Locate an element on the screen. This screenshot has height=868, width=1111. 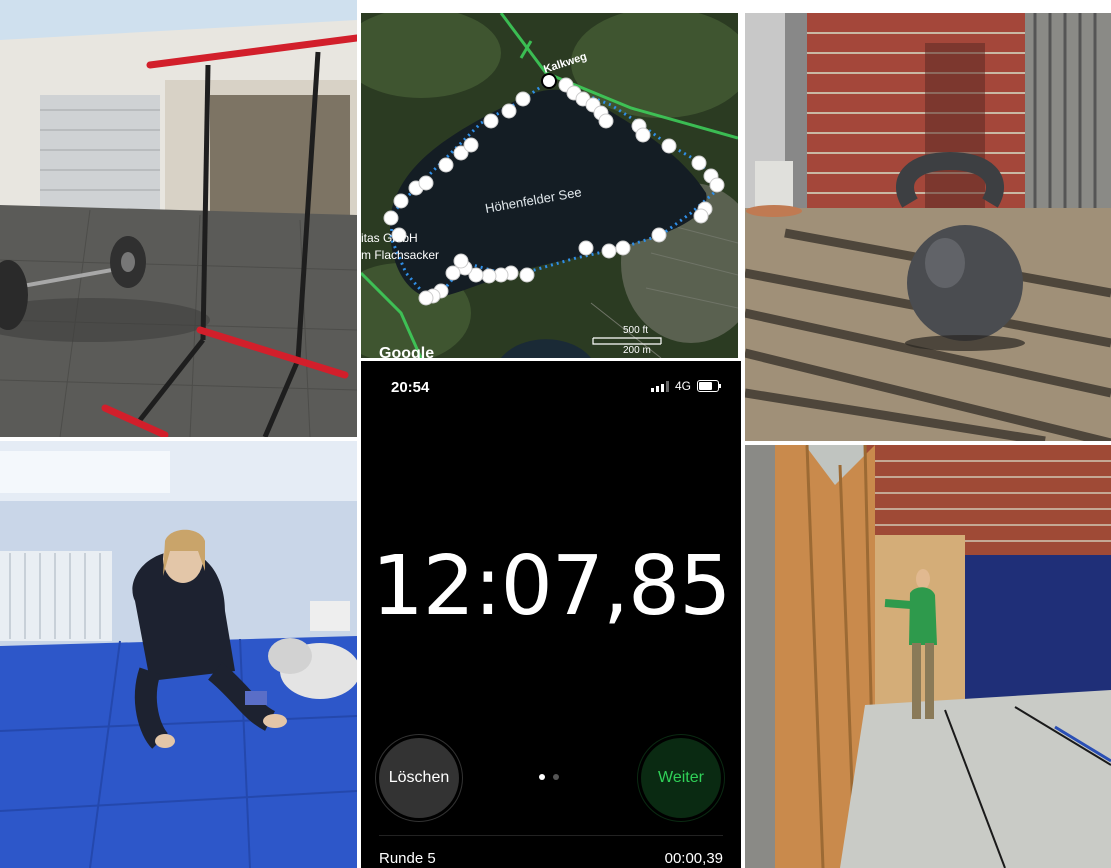
page-indicator is located at coordinates (549, 777).